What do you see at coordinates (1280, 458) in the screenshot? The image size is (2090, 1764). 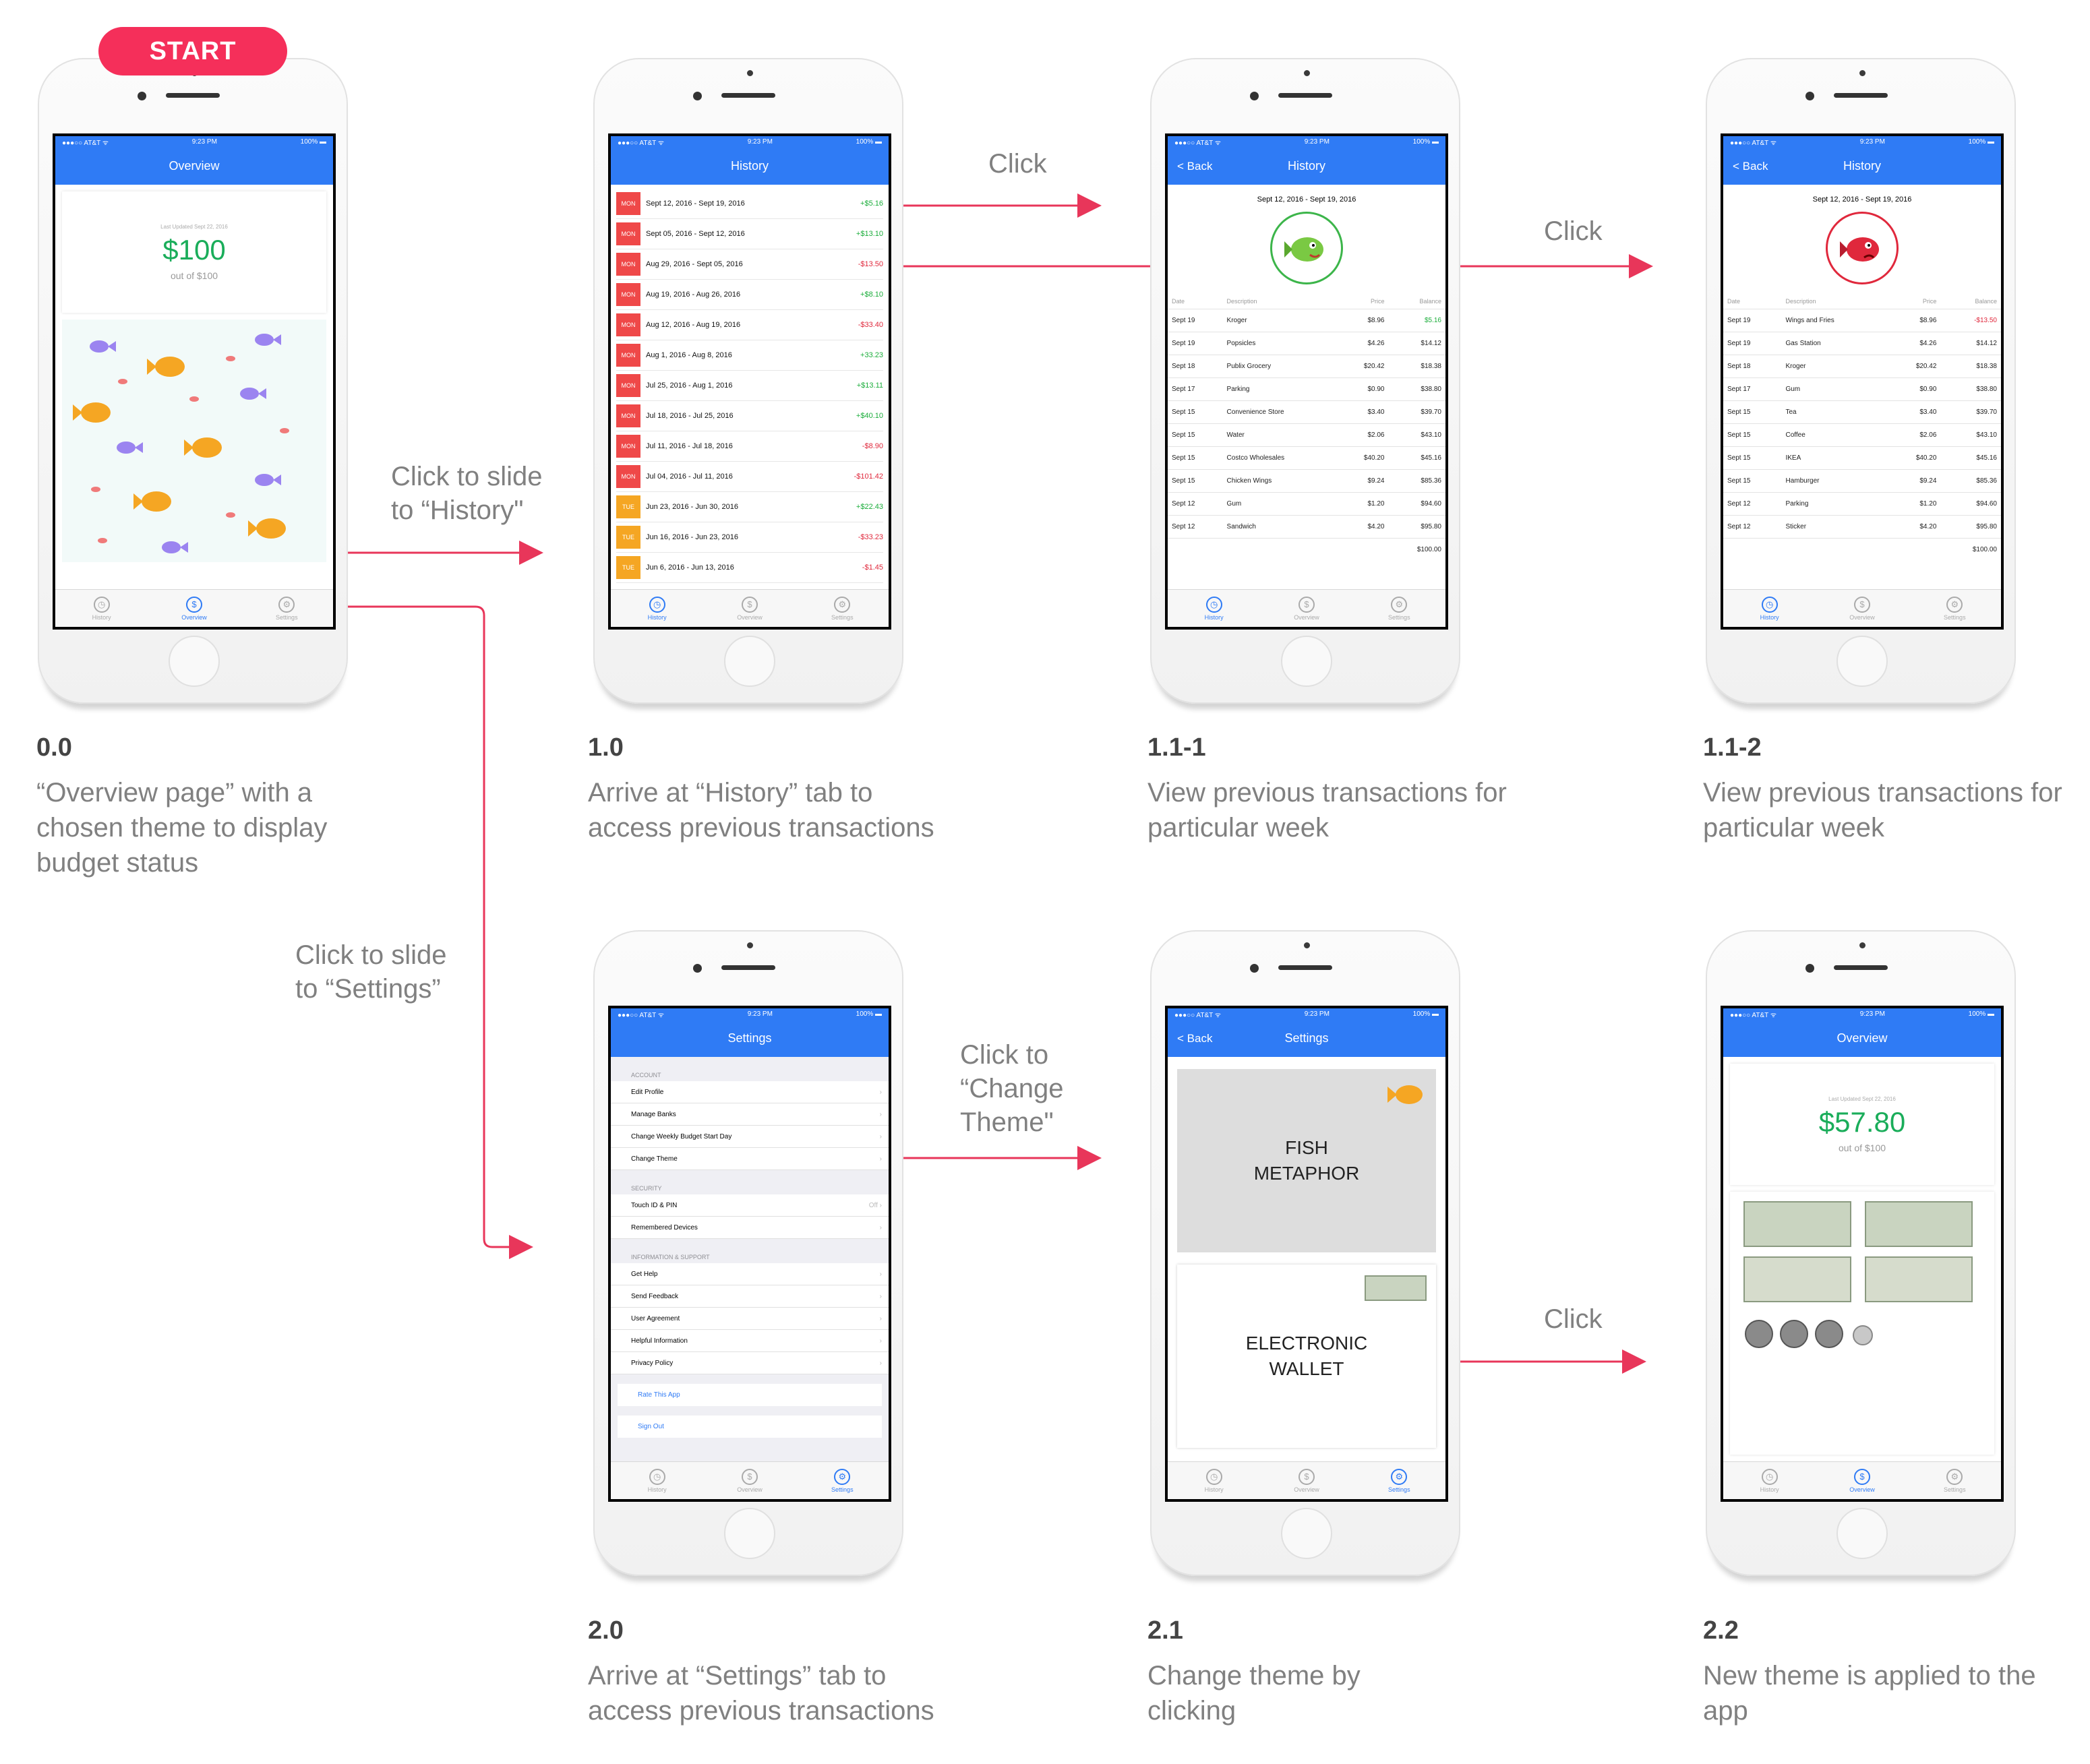 I see `table-cell: Costco Wholesales` at bounding box center [1280, 458].